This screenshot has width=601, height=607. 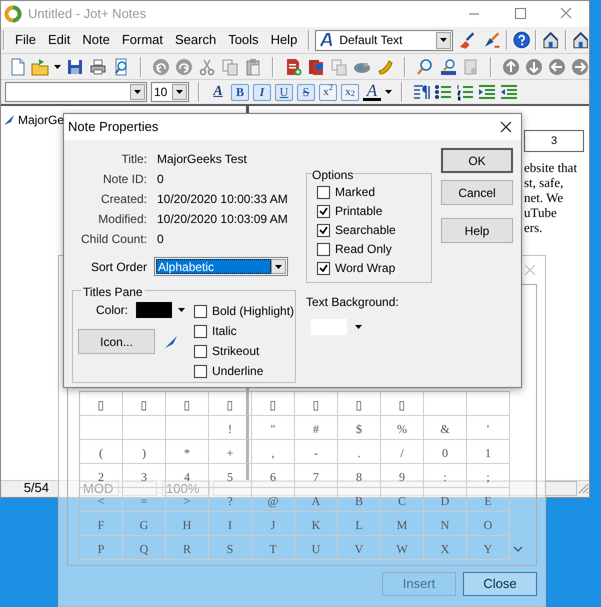 I want to click on character: K, so click(x=316, y=525).